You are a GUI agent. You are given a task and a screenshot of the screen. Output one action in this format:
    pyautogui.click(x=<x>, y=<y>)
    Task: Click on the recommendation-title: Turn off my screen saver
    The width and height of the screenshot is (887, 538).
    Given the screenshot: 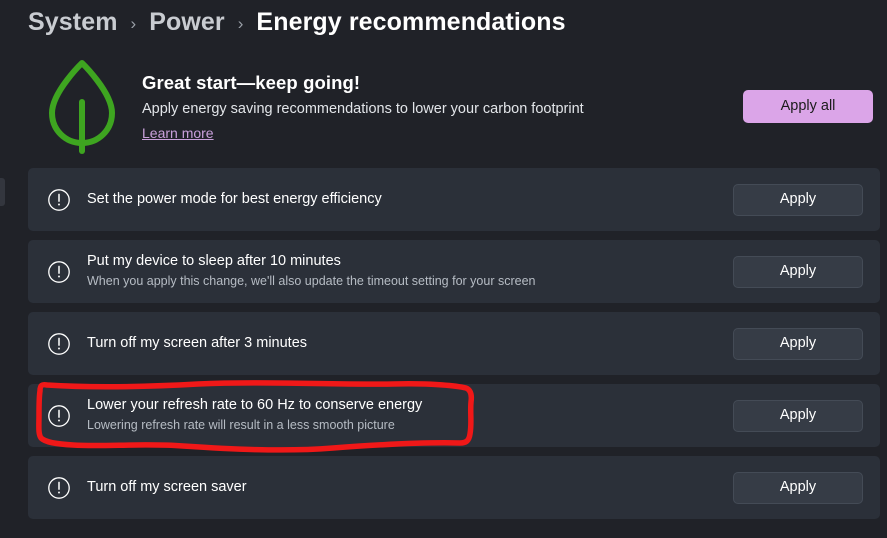 What is the action you would take?
    pyautogui.click(x=167, y=486)
    